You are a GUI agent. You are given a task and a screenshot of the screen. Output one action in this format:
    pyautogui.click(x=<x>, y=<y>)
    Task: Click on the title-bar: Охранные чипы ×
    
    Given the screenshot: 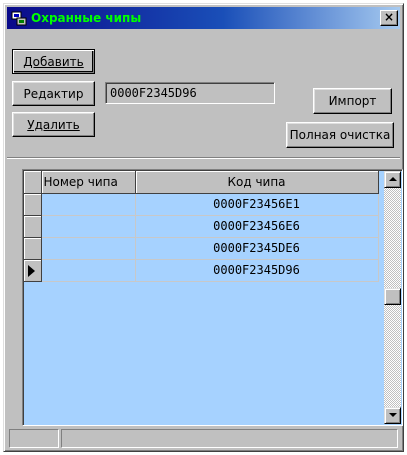 What is the action you would take?
    pyautogui.click(x=203, y=18)
    